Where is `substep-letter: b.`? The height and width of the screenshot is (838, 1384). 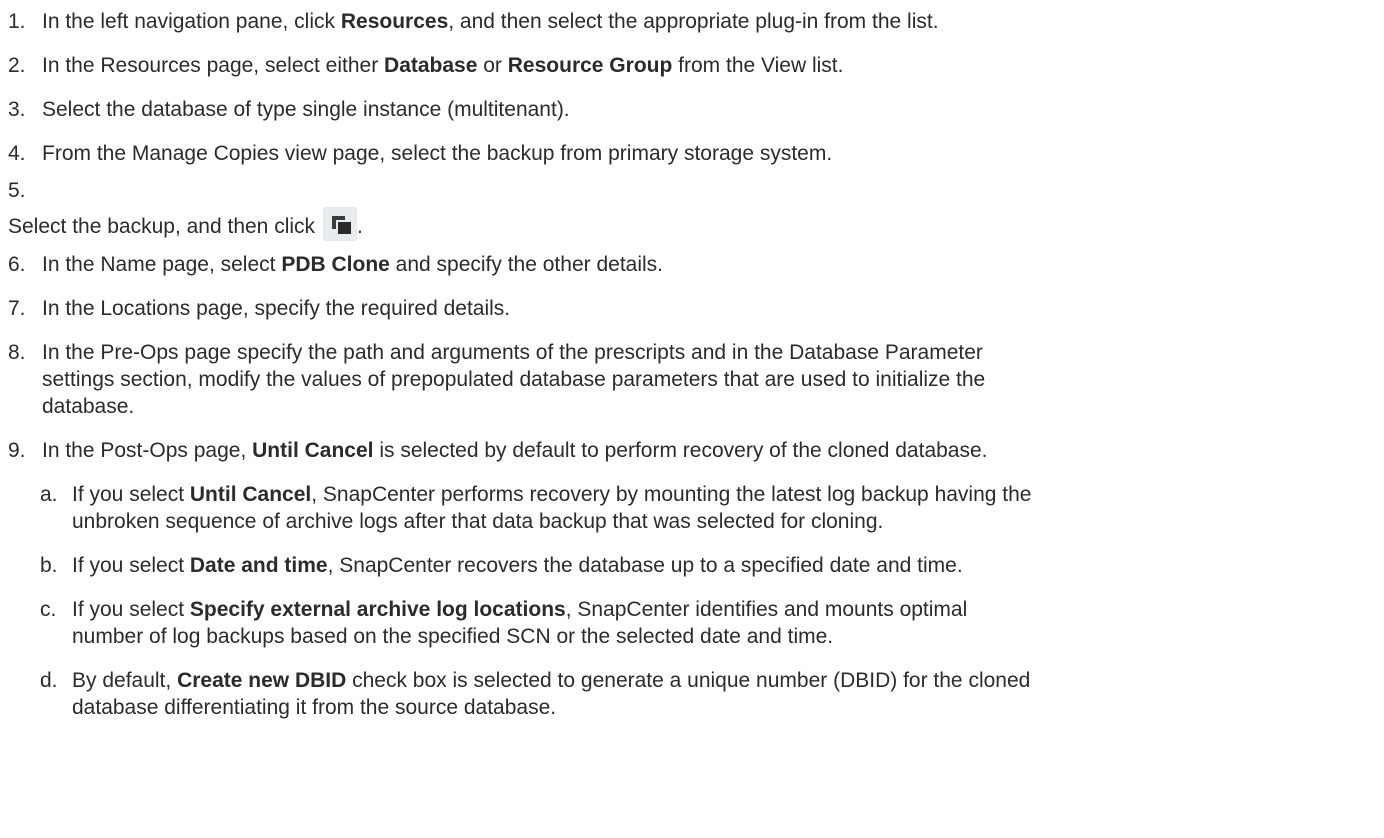
substep-letter: b. is located at coordinates (49, 565).